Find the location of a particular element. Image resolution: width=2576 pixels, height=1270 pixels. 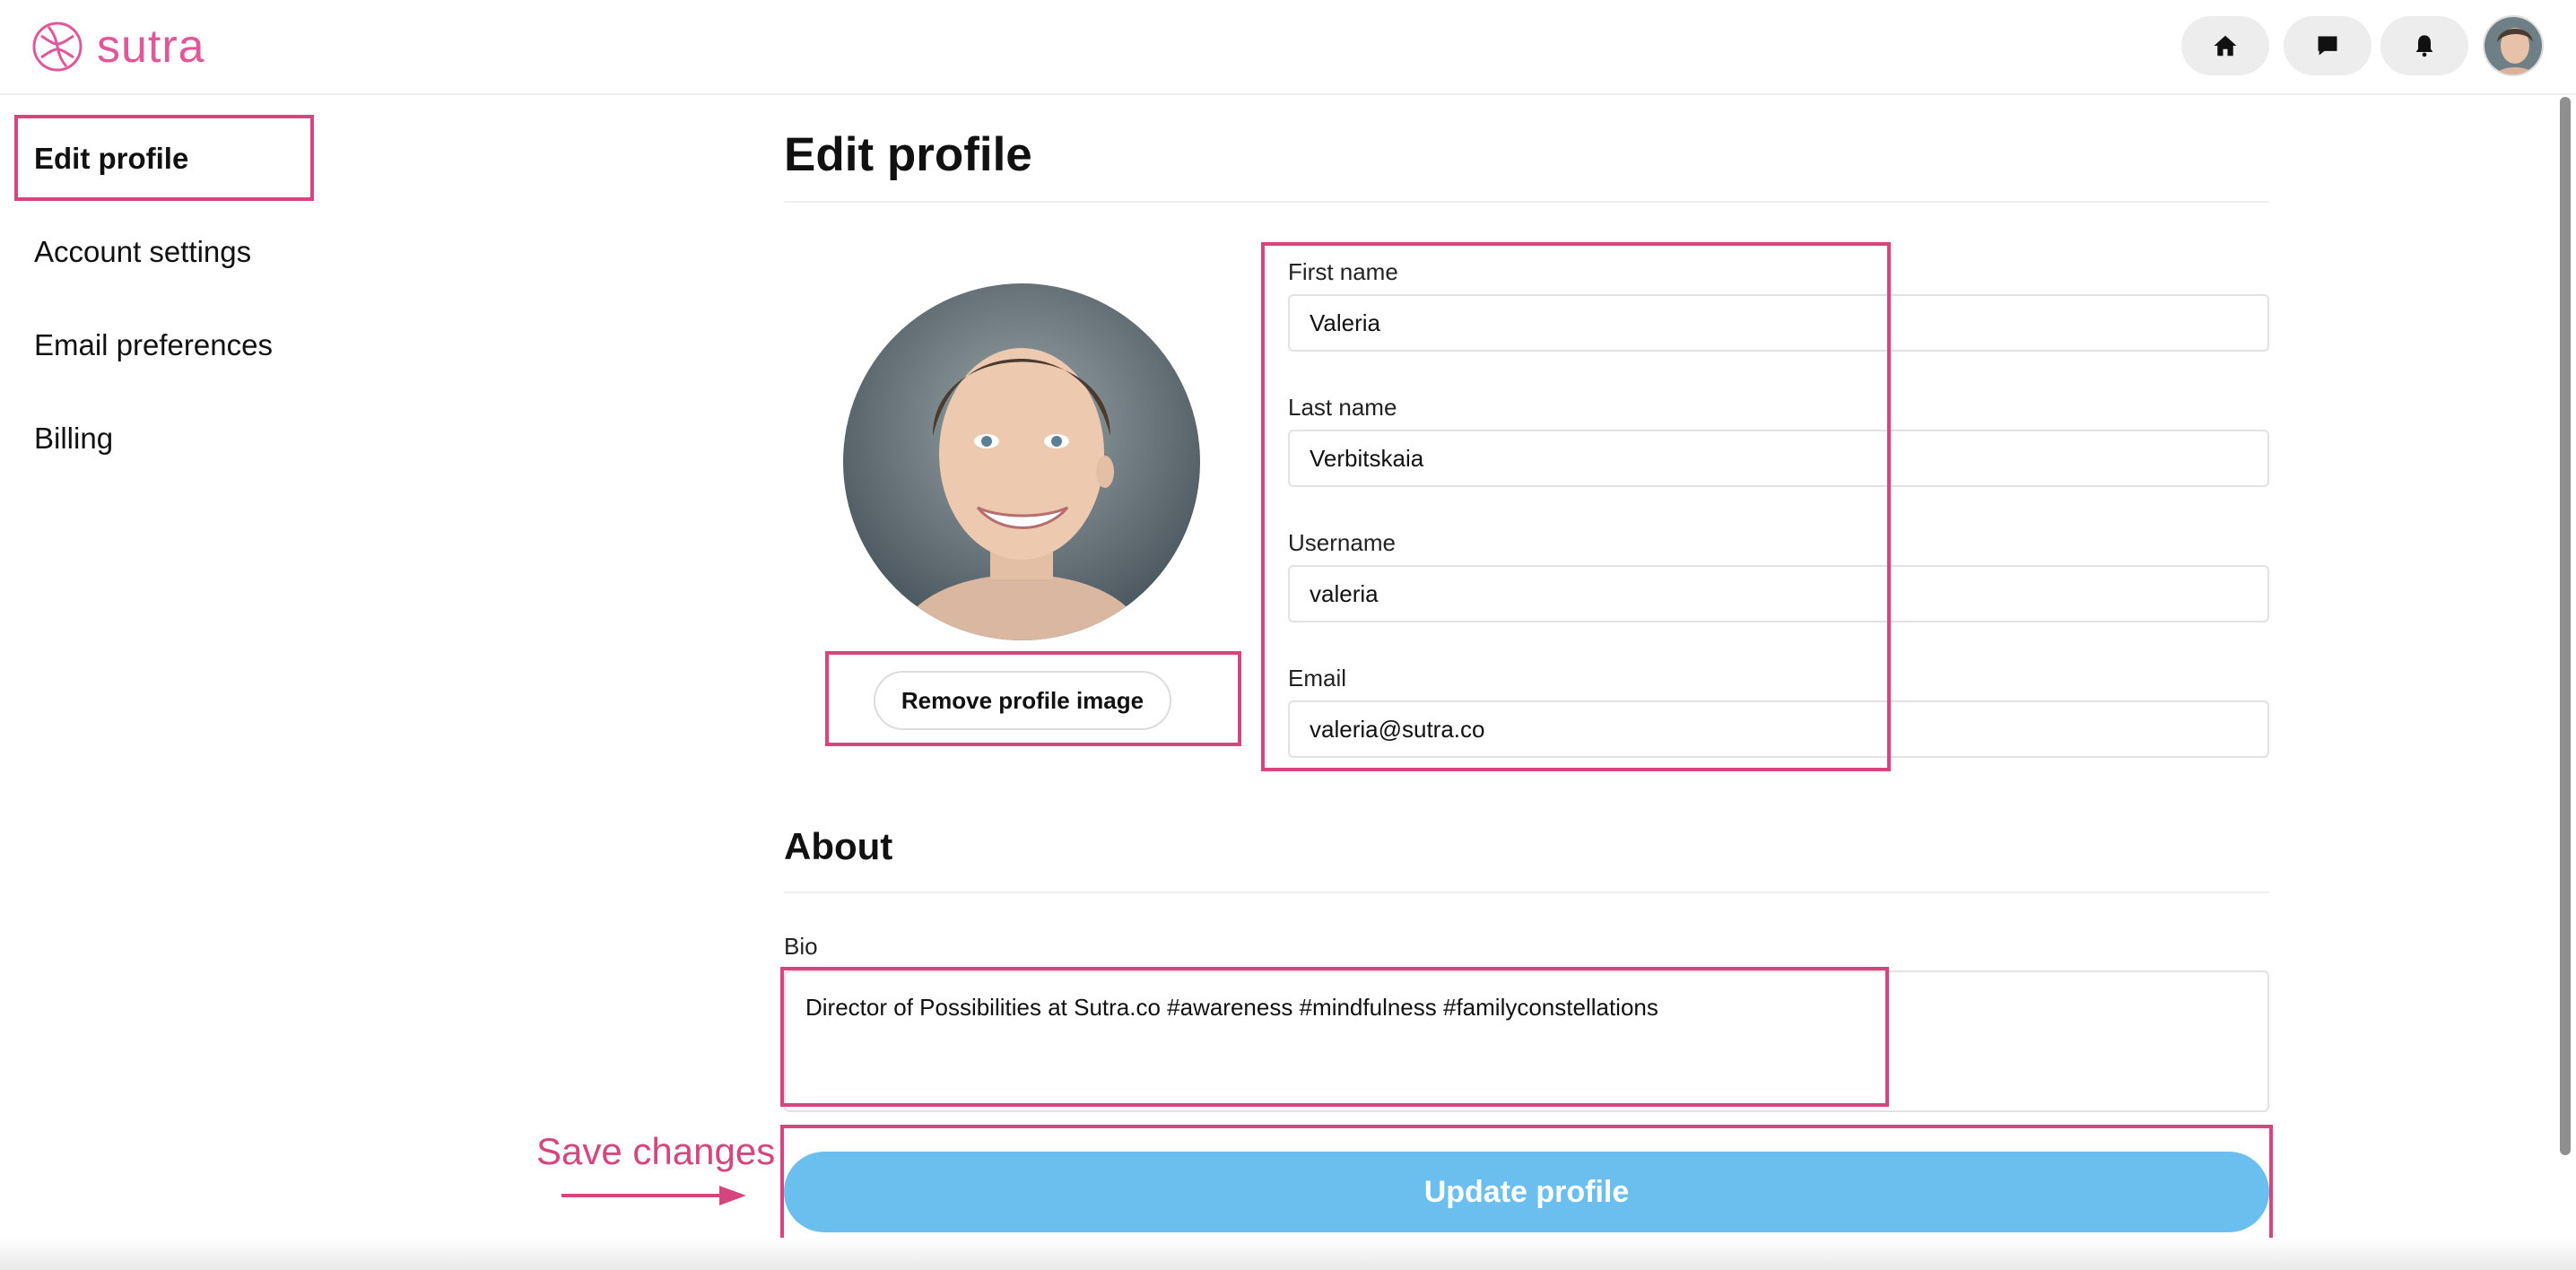

username-field is located at coordinates (1778, 593).